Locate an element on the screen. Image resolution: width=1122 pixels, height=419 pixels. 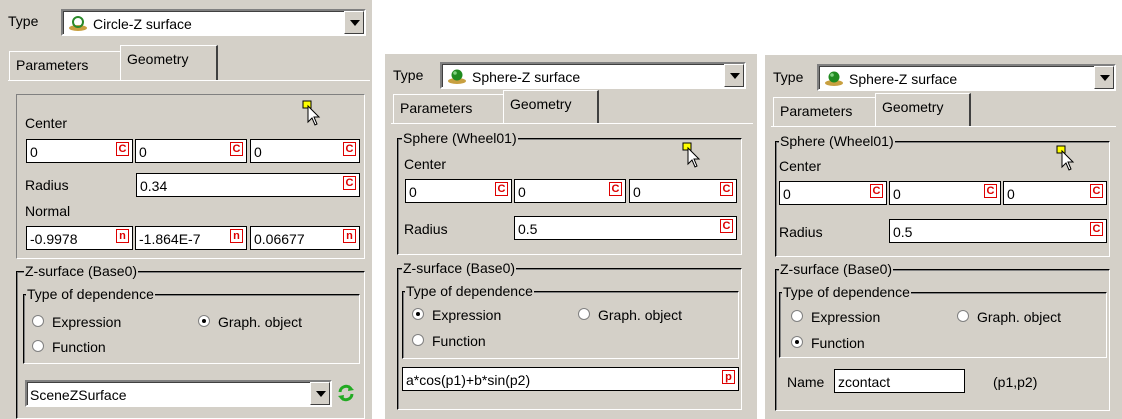
normal-x-input: -0.9978 n is located at coordinates (79, 238).